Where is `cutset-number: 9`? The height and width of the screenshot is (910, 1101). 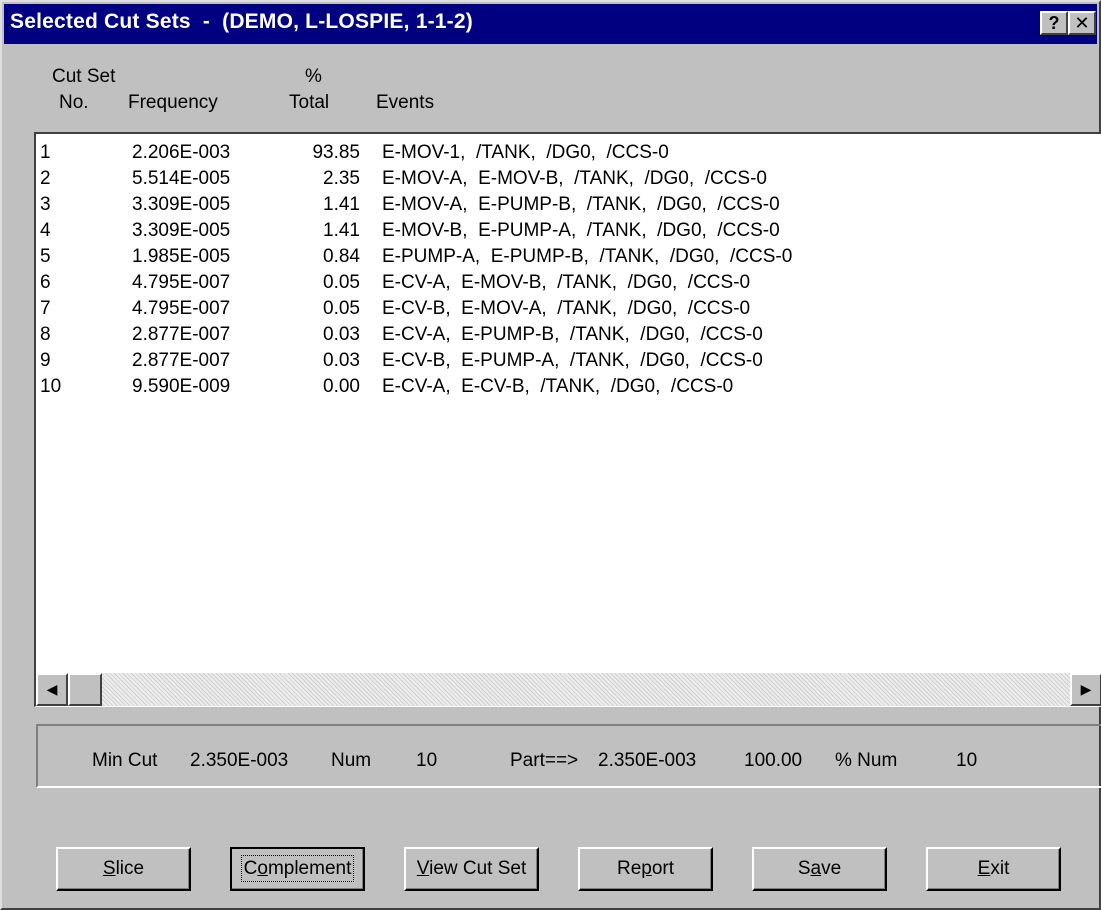
cutset-number: 9 is located at coordinates (45, 360).